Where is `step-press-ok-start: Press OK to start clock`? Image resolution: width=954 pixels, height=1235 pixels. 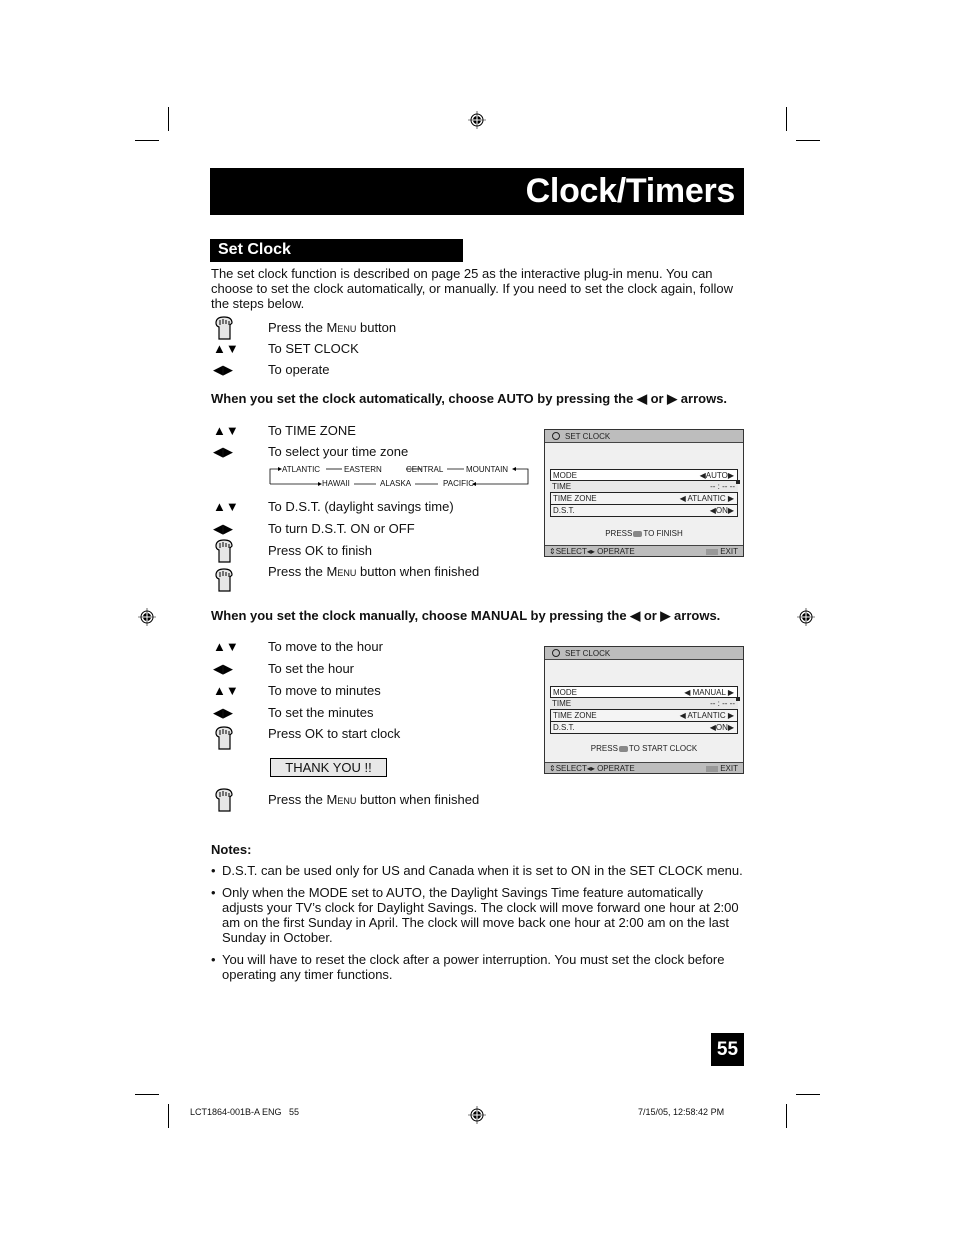
step-press-ok-start: Press OK to start clock is located at coordinates (371, 737).